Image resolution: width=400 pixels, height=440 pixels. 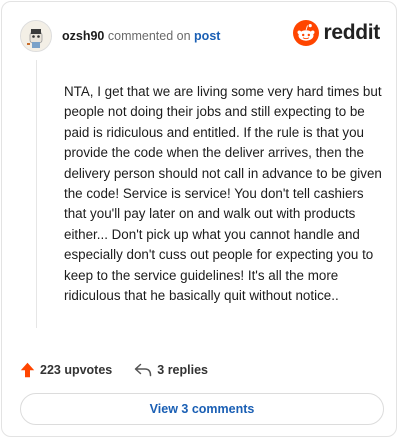 I want to click on post-link: post, so click(x=207, y=36).